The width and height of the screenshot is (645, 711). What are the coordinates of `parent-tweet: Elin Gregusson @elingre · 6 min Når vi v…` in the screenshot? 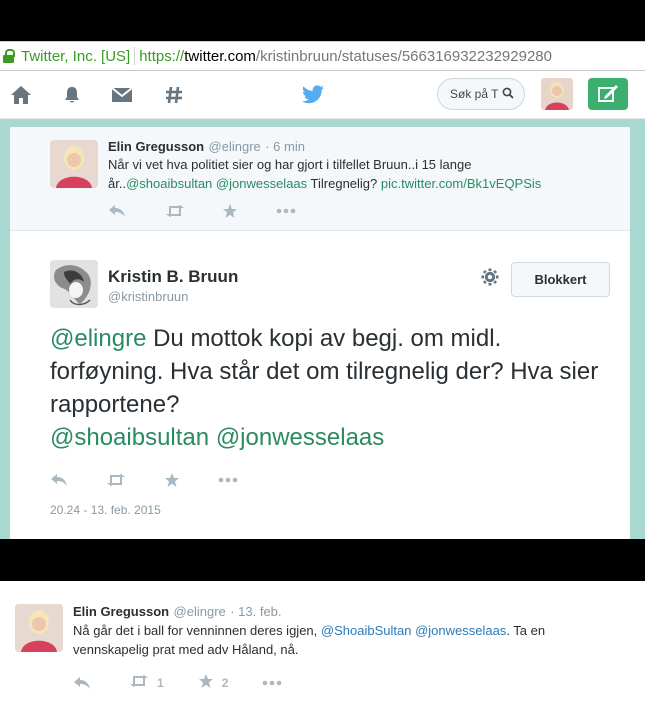 It's located at (320, 179).